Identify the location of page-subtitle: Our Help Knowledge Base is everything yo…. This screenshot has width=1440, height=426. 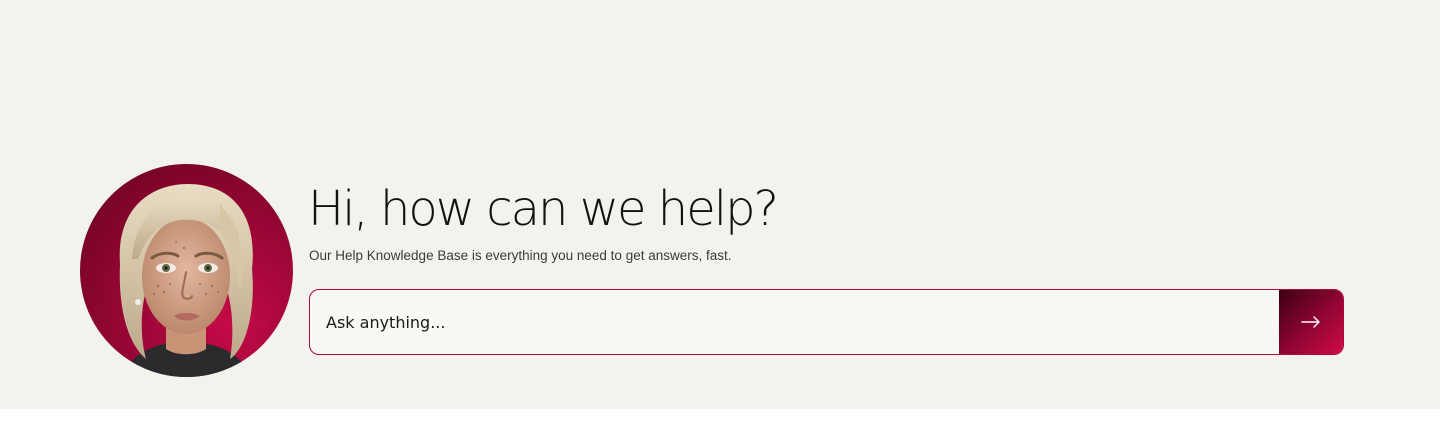
(520, 255).